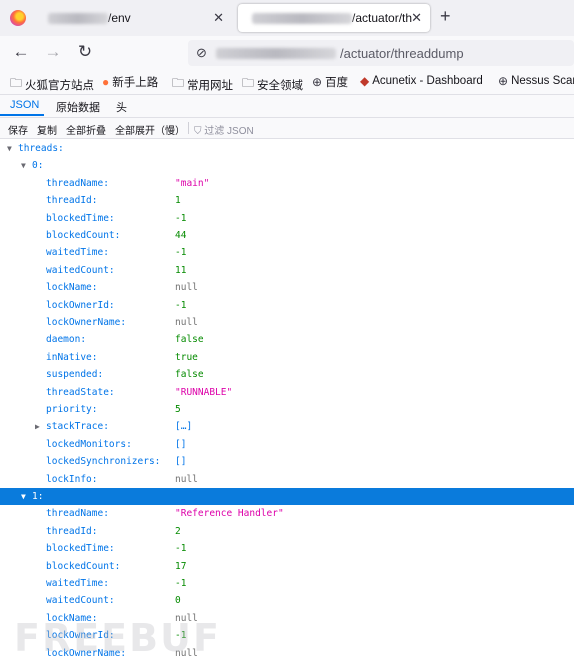  What do you see at coordinates (80, 601) in the screenshot?
I see `json-key: waitedCount:` at bounding box center [80, 601].